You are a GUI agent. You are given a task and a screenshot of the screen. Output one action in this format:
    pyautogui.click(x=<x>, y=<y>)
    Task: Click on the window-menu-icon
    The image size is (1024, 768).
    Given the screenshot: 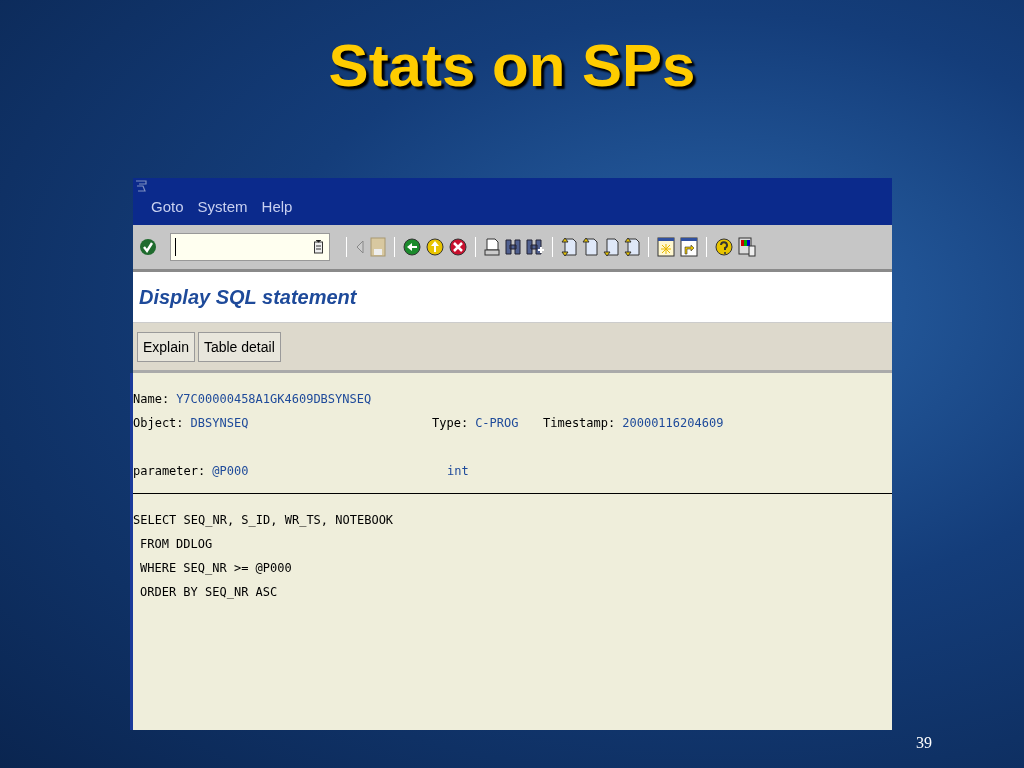 What is the action you would take?
    pyautogui.click(x=141, y=186)
    